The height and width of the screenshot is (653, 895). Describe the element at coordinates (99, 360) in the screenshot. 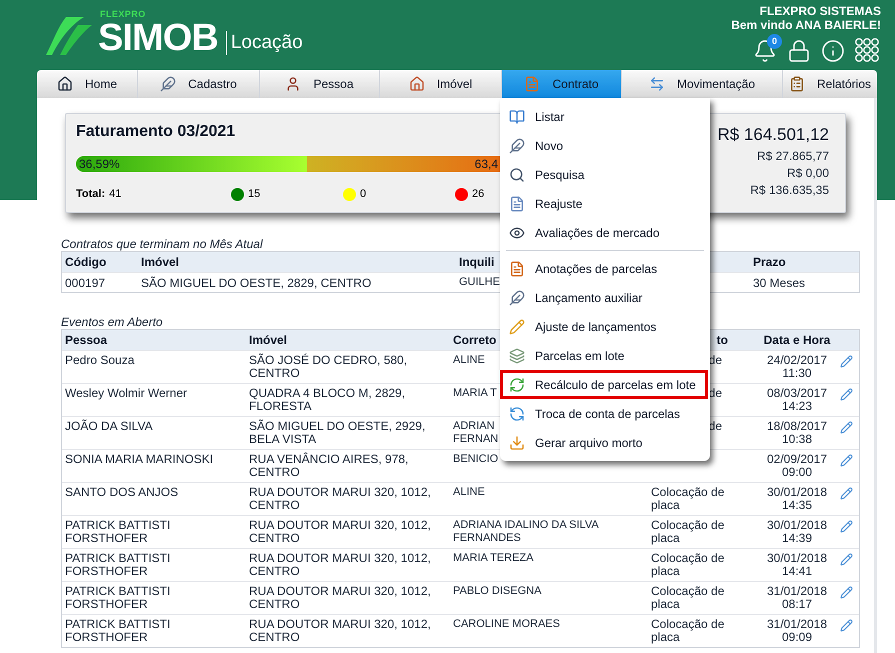

I see `table-cell: Pedro Souza` at that location.